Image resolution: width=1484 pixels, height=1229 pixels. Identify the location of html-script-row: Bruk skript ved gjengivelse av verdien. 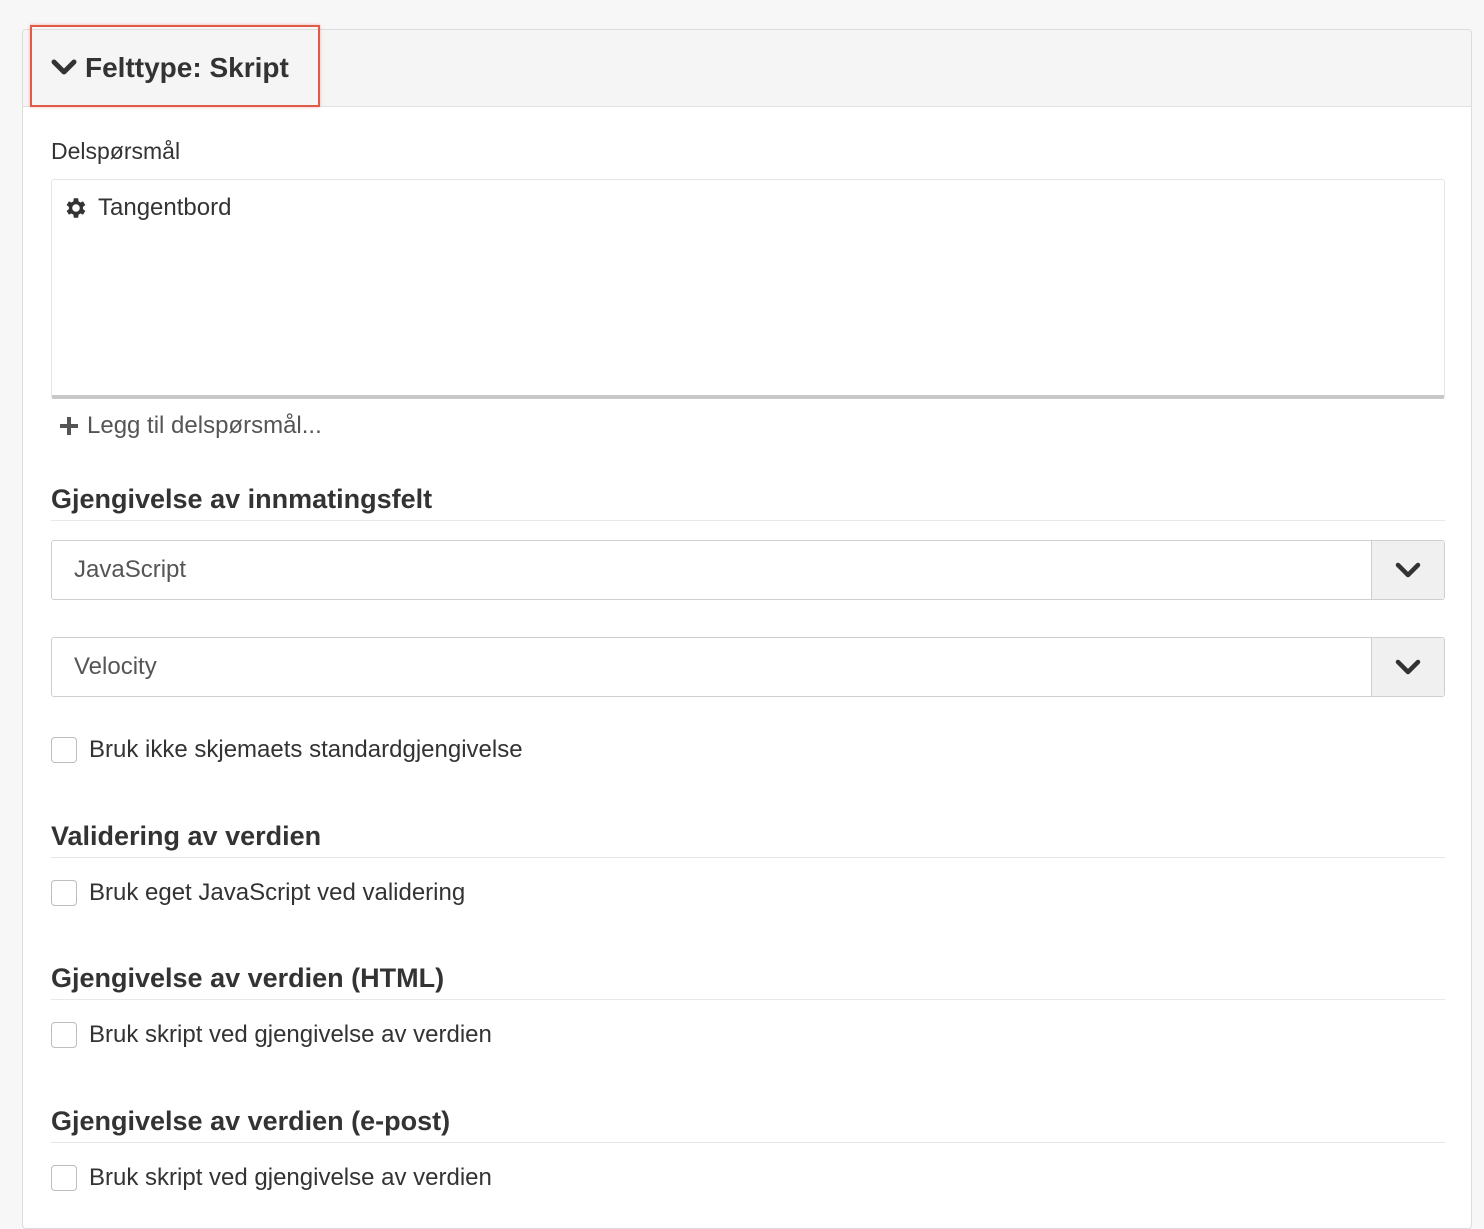
(271, 1035).